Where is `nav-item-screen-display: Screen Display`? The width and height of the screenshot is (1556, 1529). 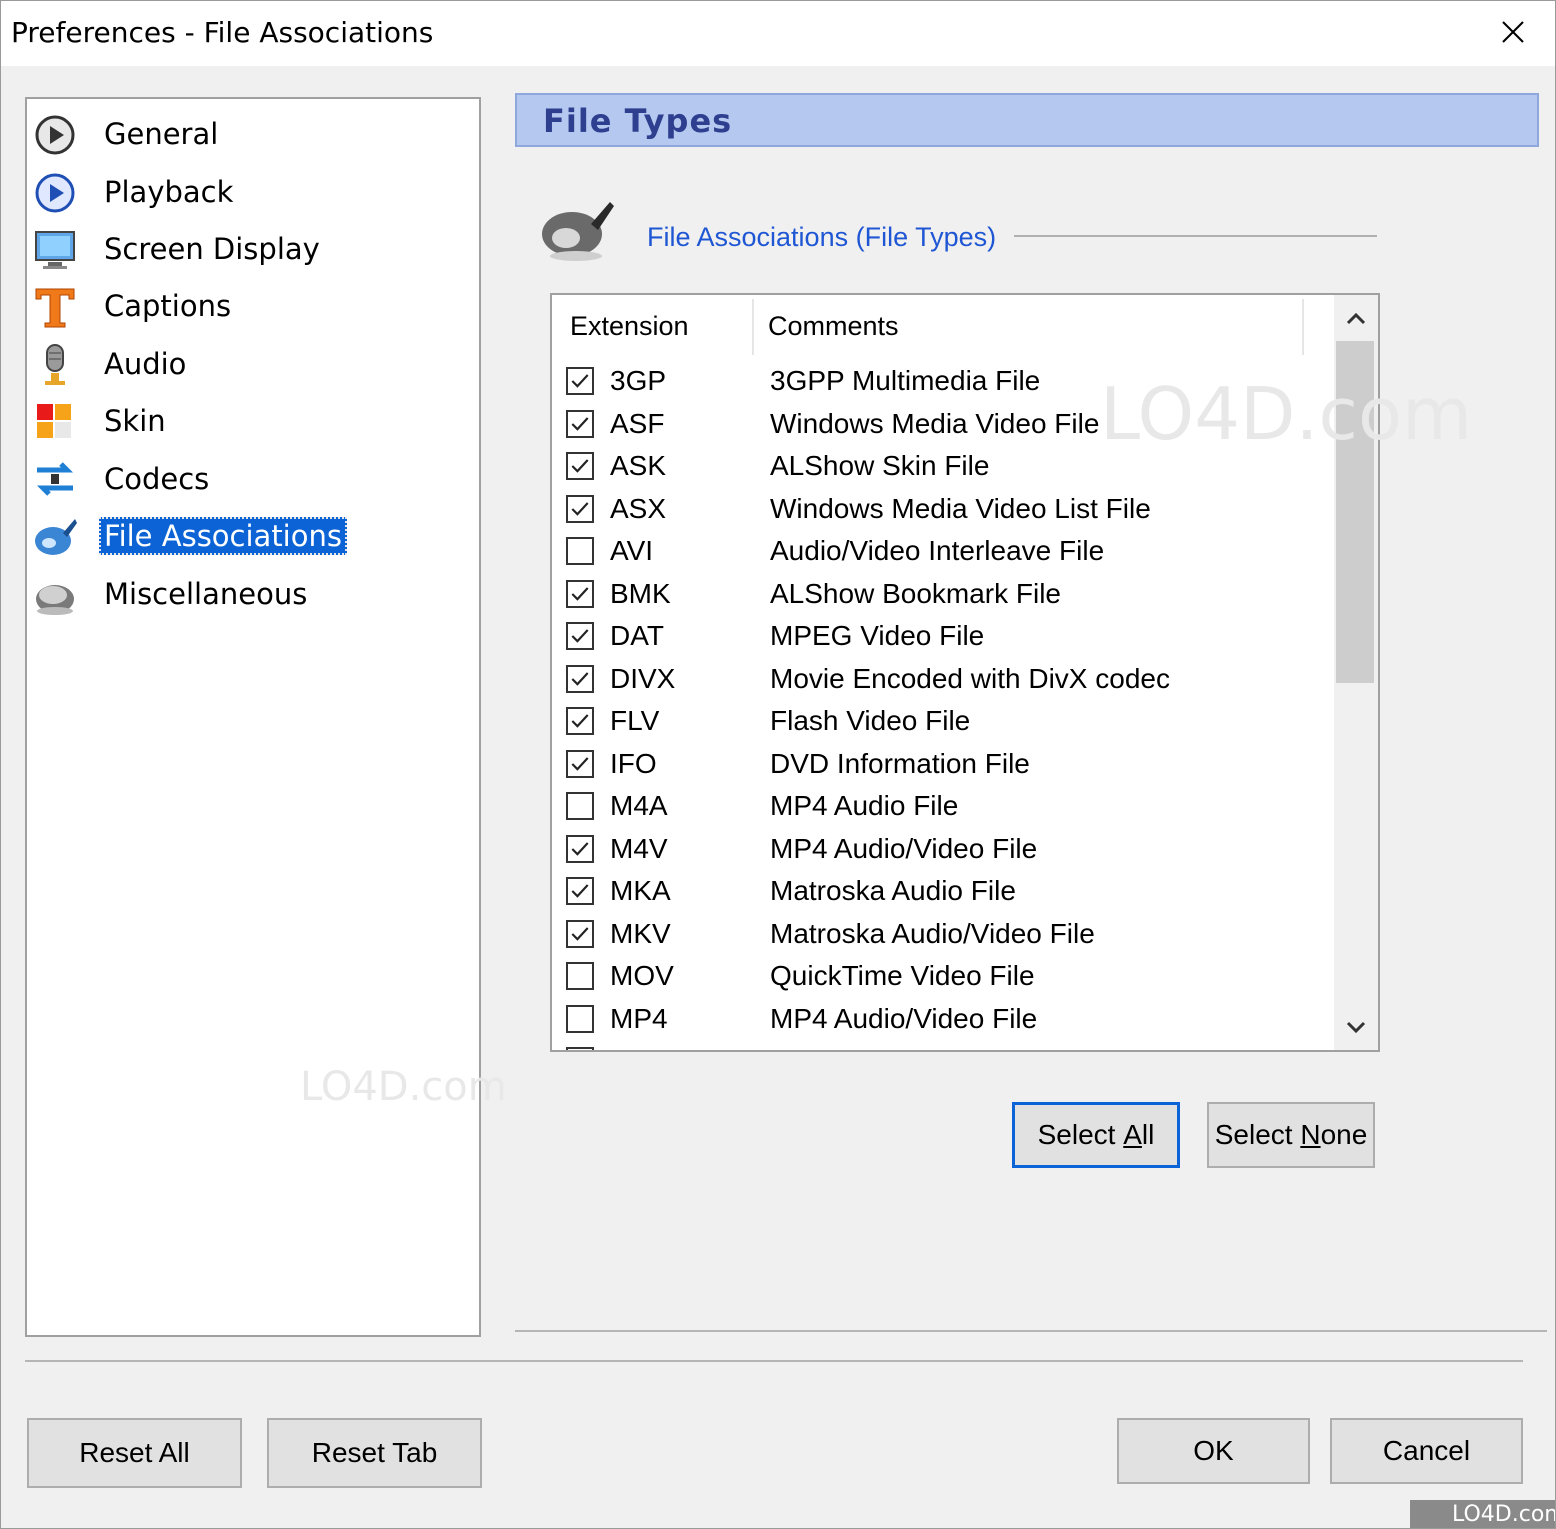 nav-item-screen-display: Screen Display is located at coordinates (251, 248).